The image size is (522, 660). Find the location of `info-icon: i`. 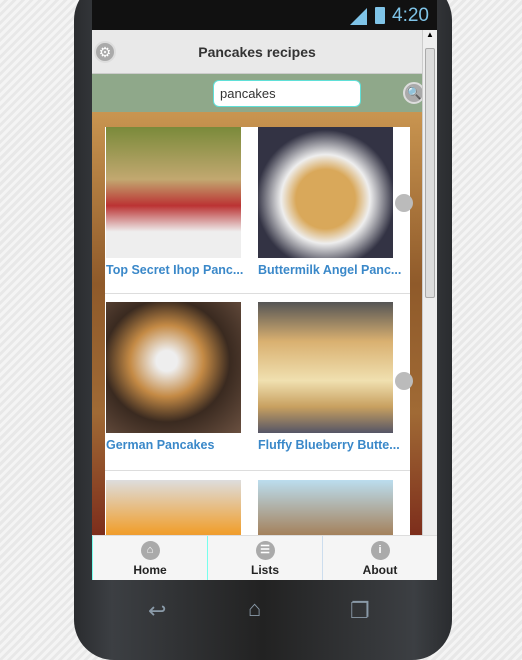

info-icon: i is located at coordinates (380, 550).